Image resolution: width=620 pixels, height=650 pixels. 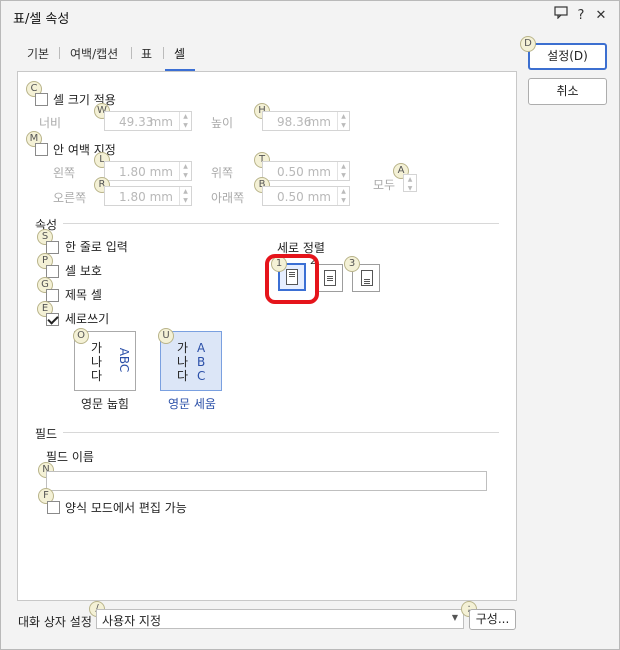 I want to click on upright-latin-c: C, so click(x=201, y=376).